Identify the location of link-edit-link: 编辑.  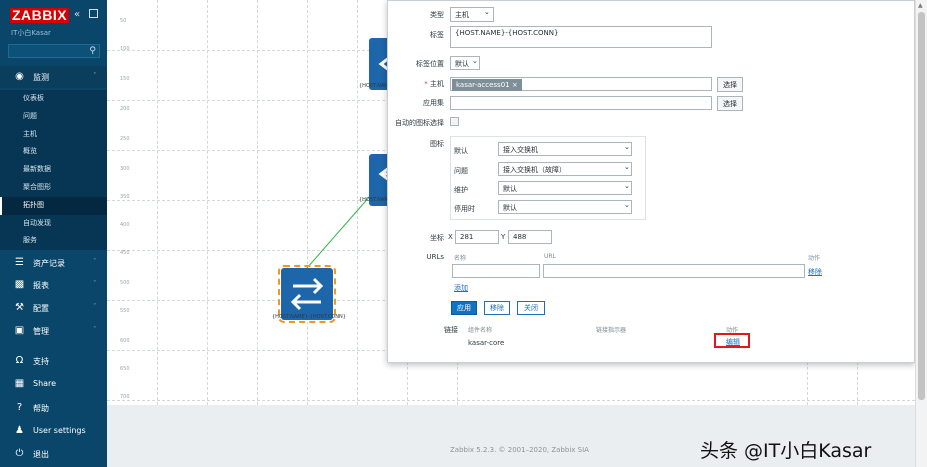
(733, 342).